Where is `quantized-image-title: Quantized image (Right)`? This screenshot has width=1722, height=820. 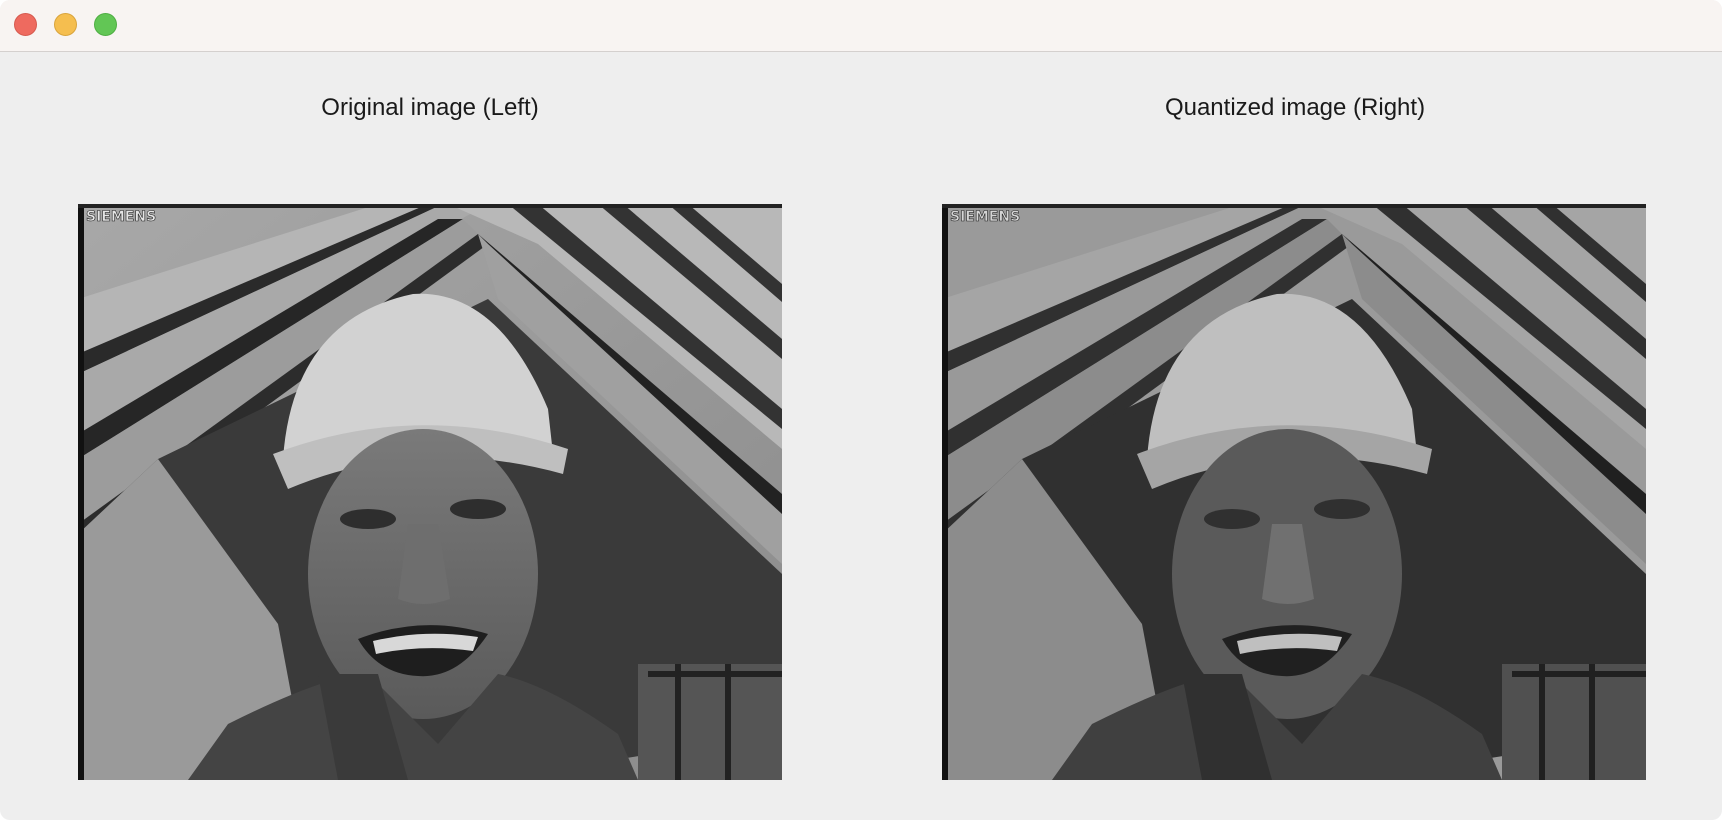
quantized-image-title: Quantized image (Right) is located at coordinates (1295, 107).